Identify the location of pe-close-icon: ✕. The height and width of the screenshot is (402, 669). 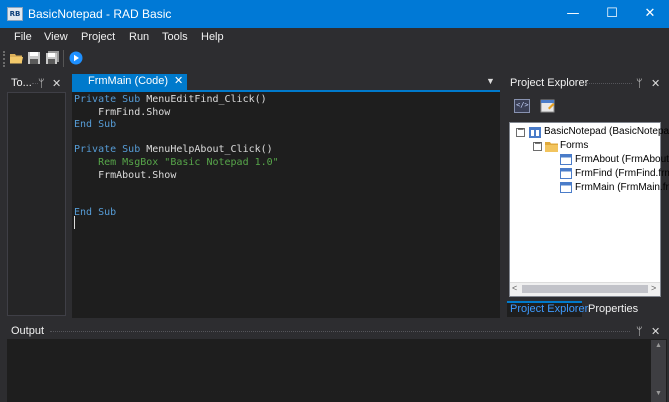
(655, 83).